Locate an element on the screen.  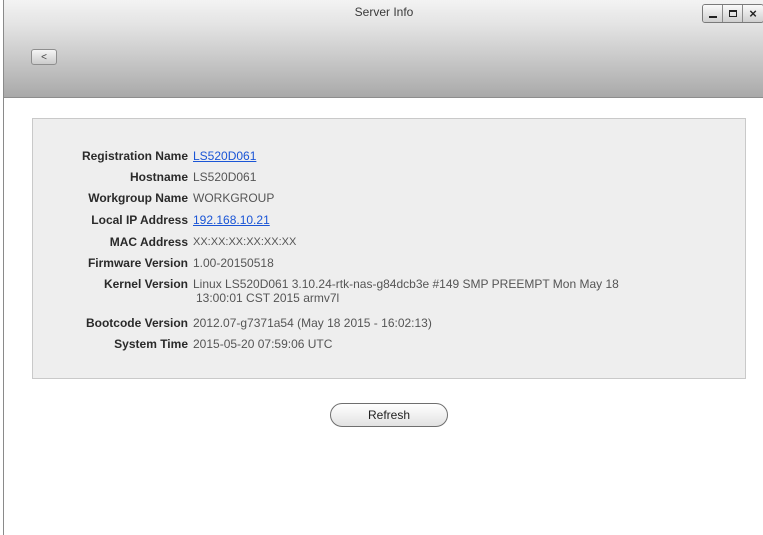
maximize-button is located at coordinates (733, 13).